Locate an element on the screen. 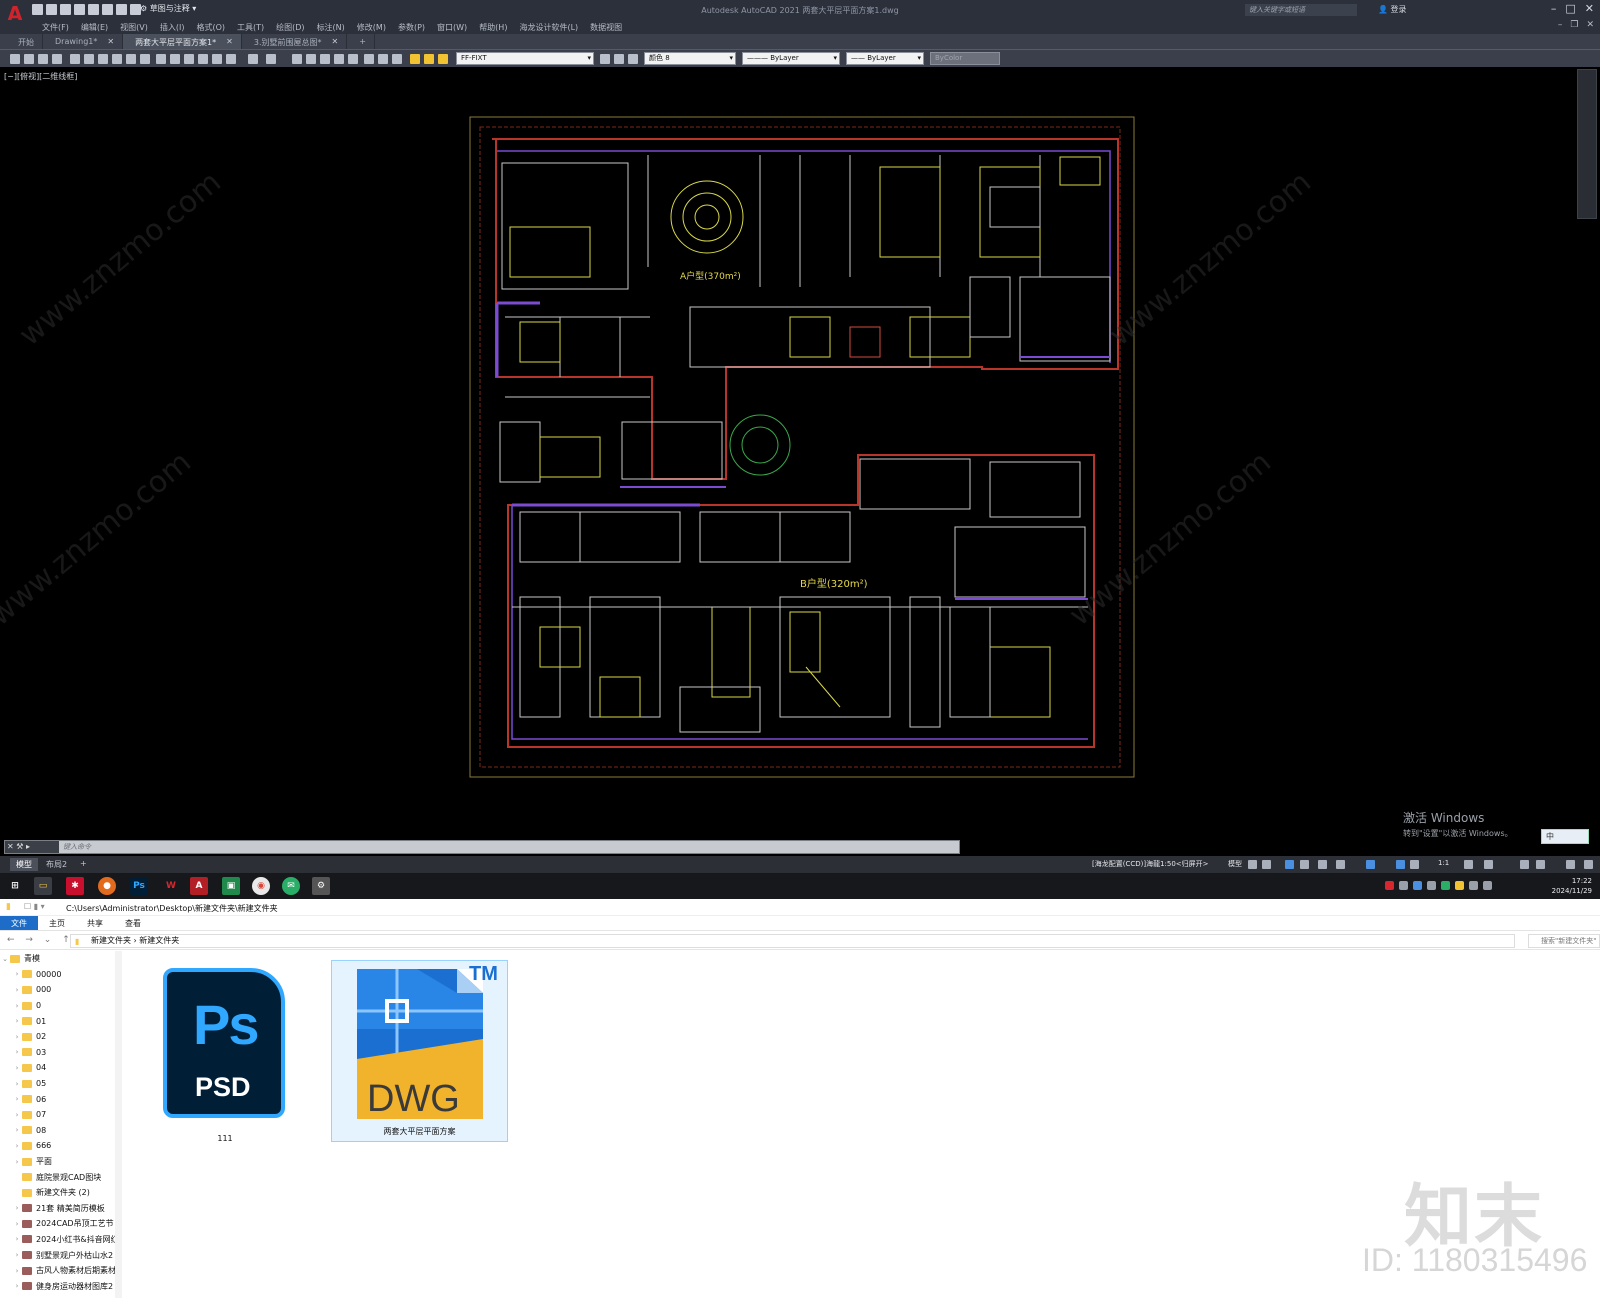  properties-icon is located at coordinates (353, 59).